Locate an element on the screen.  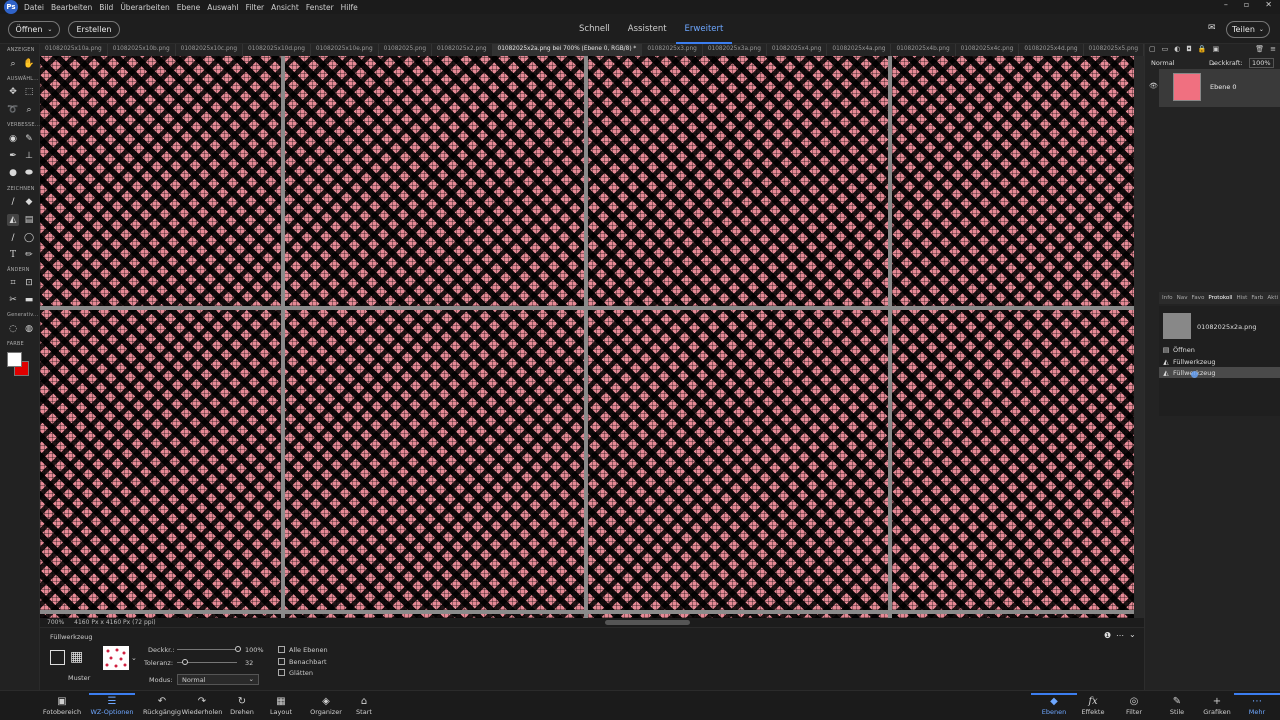
marquee-icon: ⬚ is located at coordinates (29, 92).